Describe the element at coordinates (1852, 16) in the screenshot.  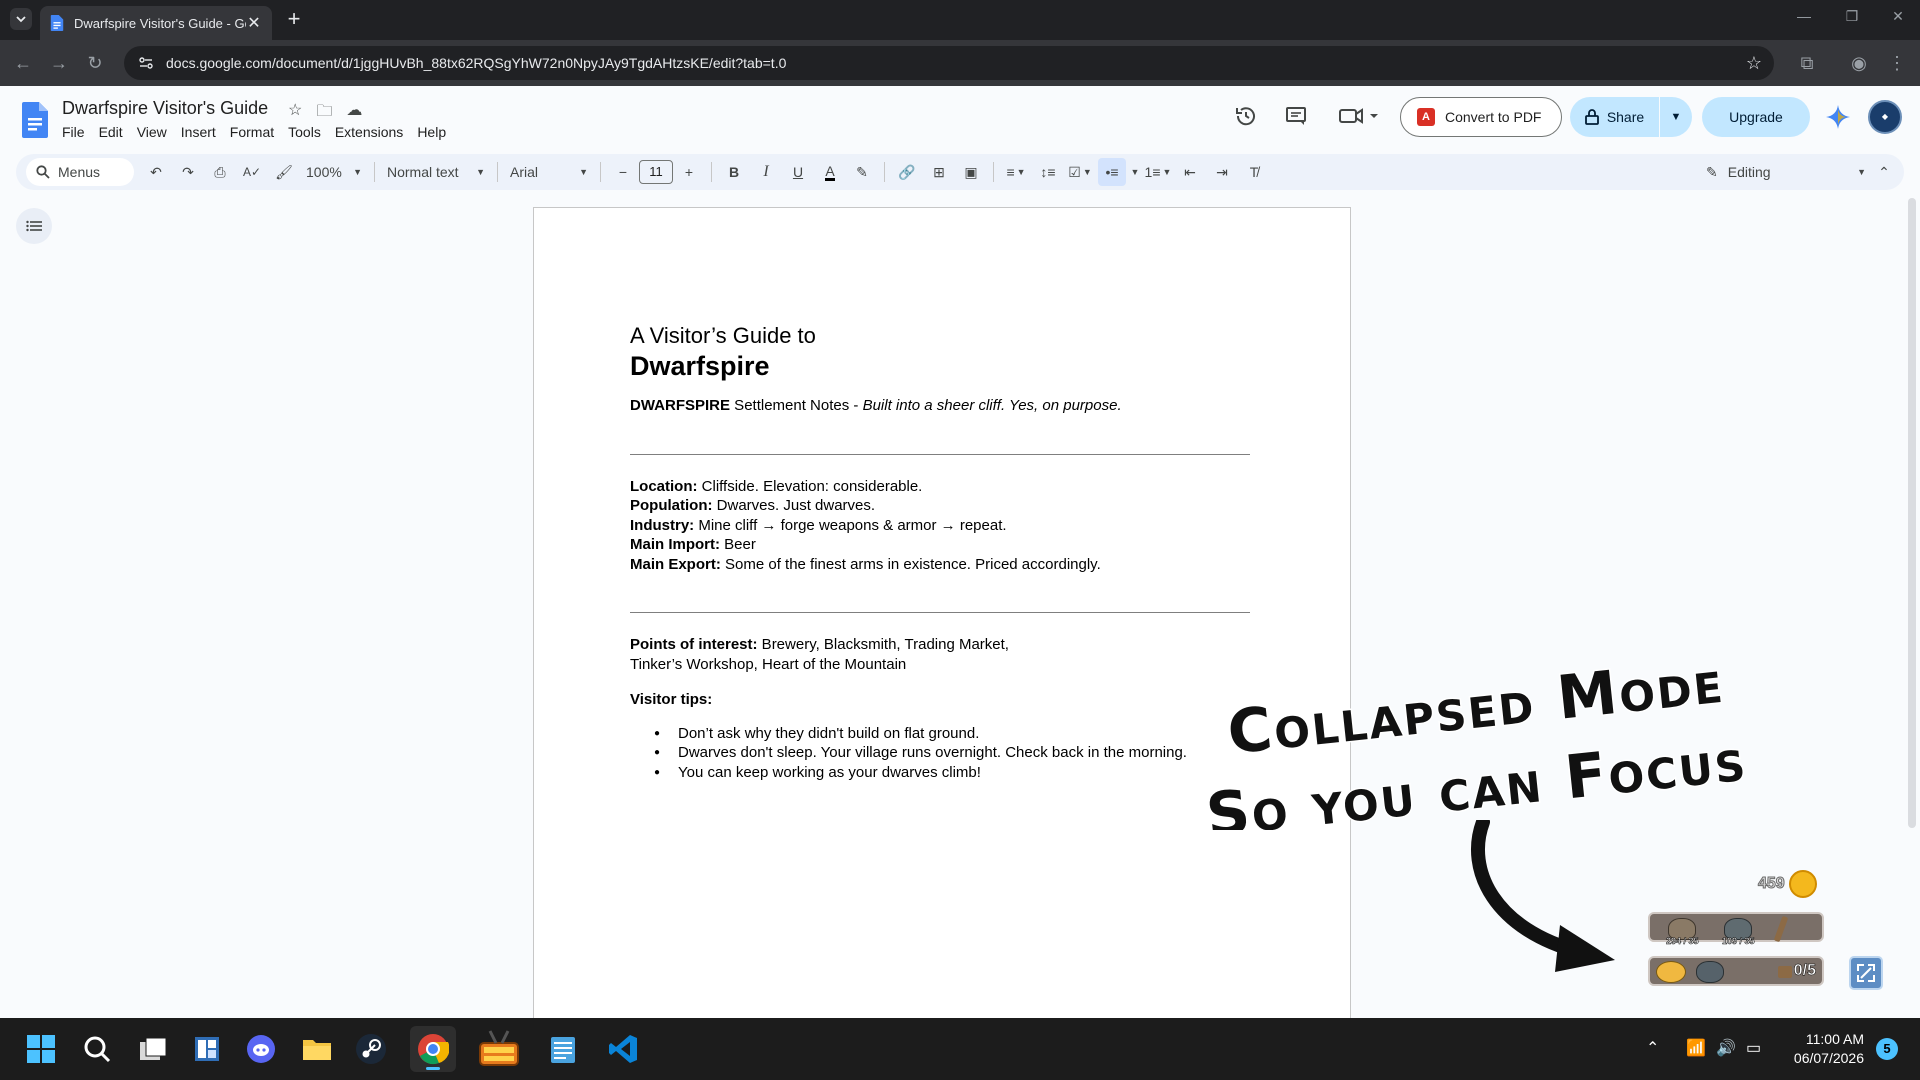
I see `restore-icon: ❐` at that location.